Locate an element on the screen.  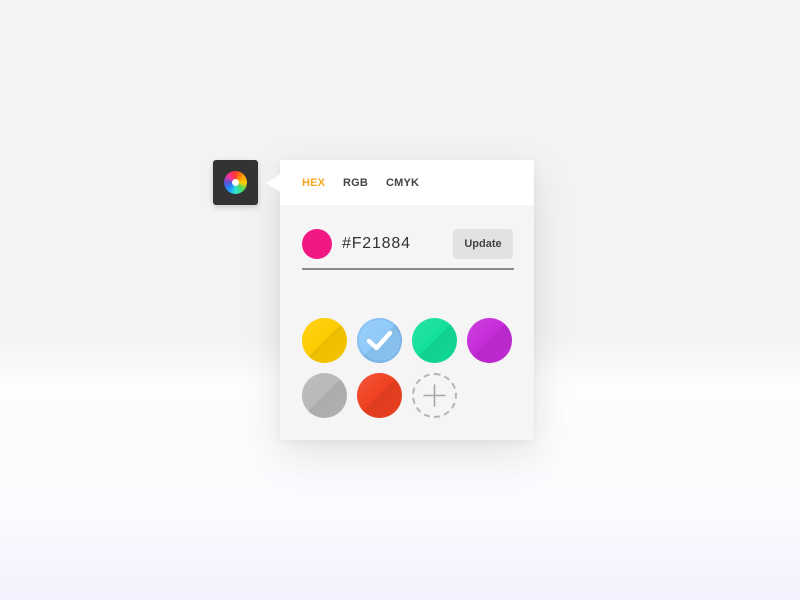
swatch-gray is located at coordinates (324, 395).